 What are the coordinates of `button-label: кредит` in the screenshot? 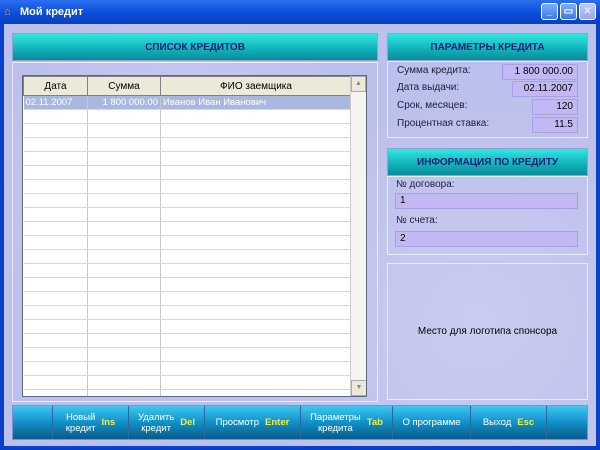 It's located at (156, 428).